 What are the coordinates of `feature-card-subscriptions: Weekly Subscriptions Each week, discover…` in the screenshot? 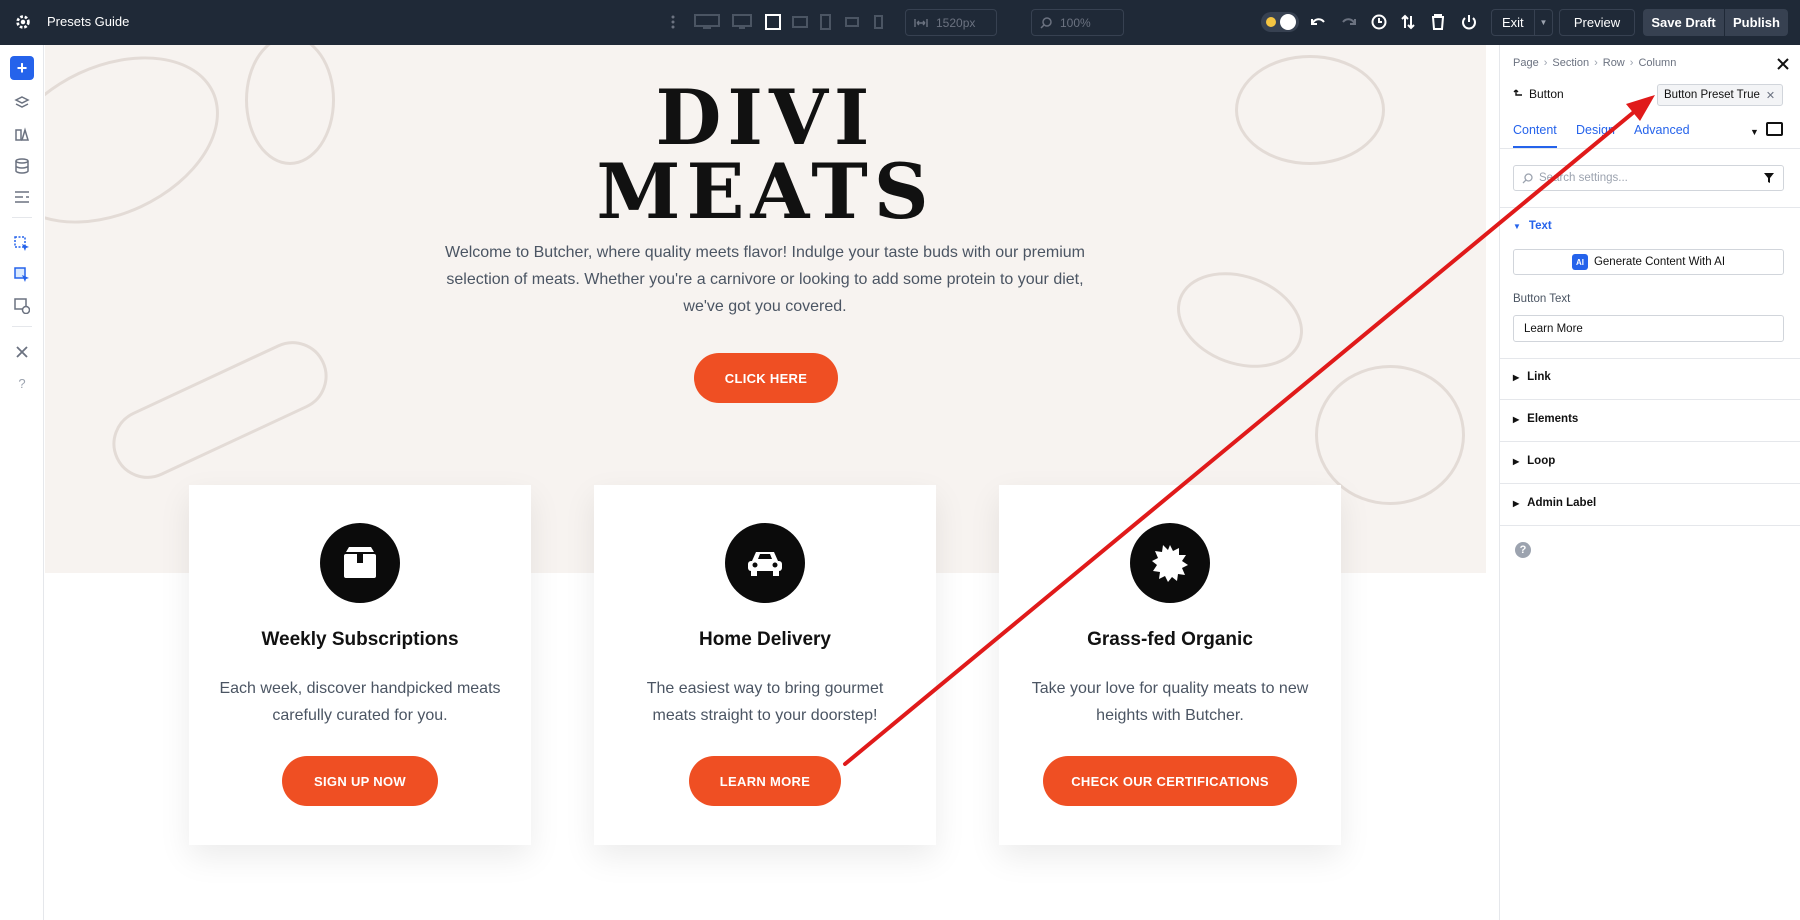 It's located at (360, 665).